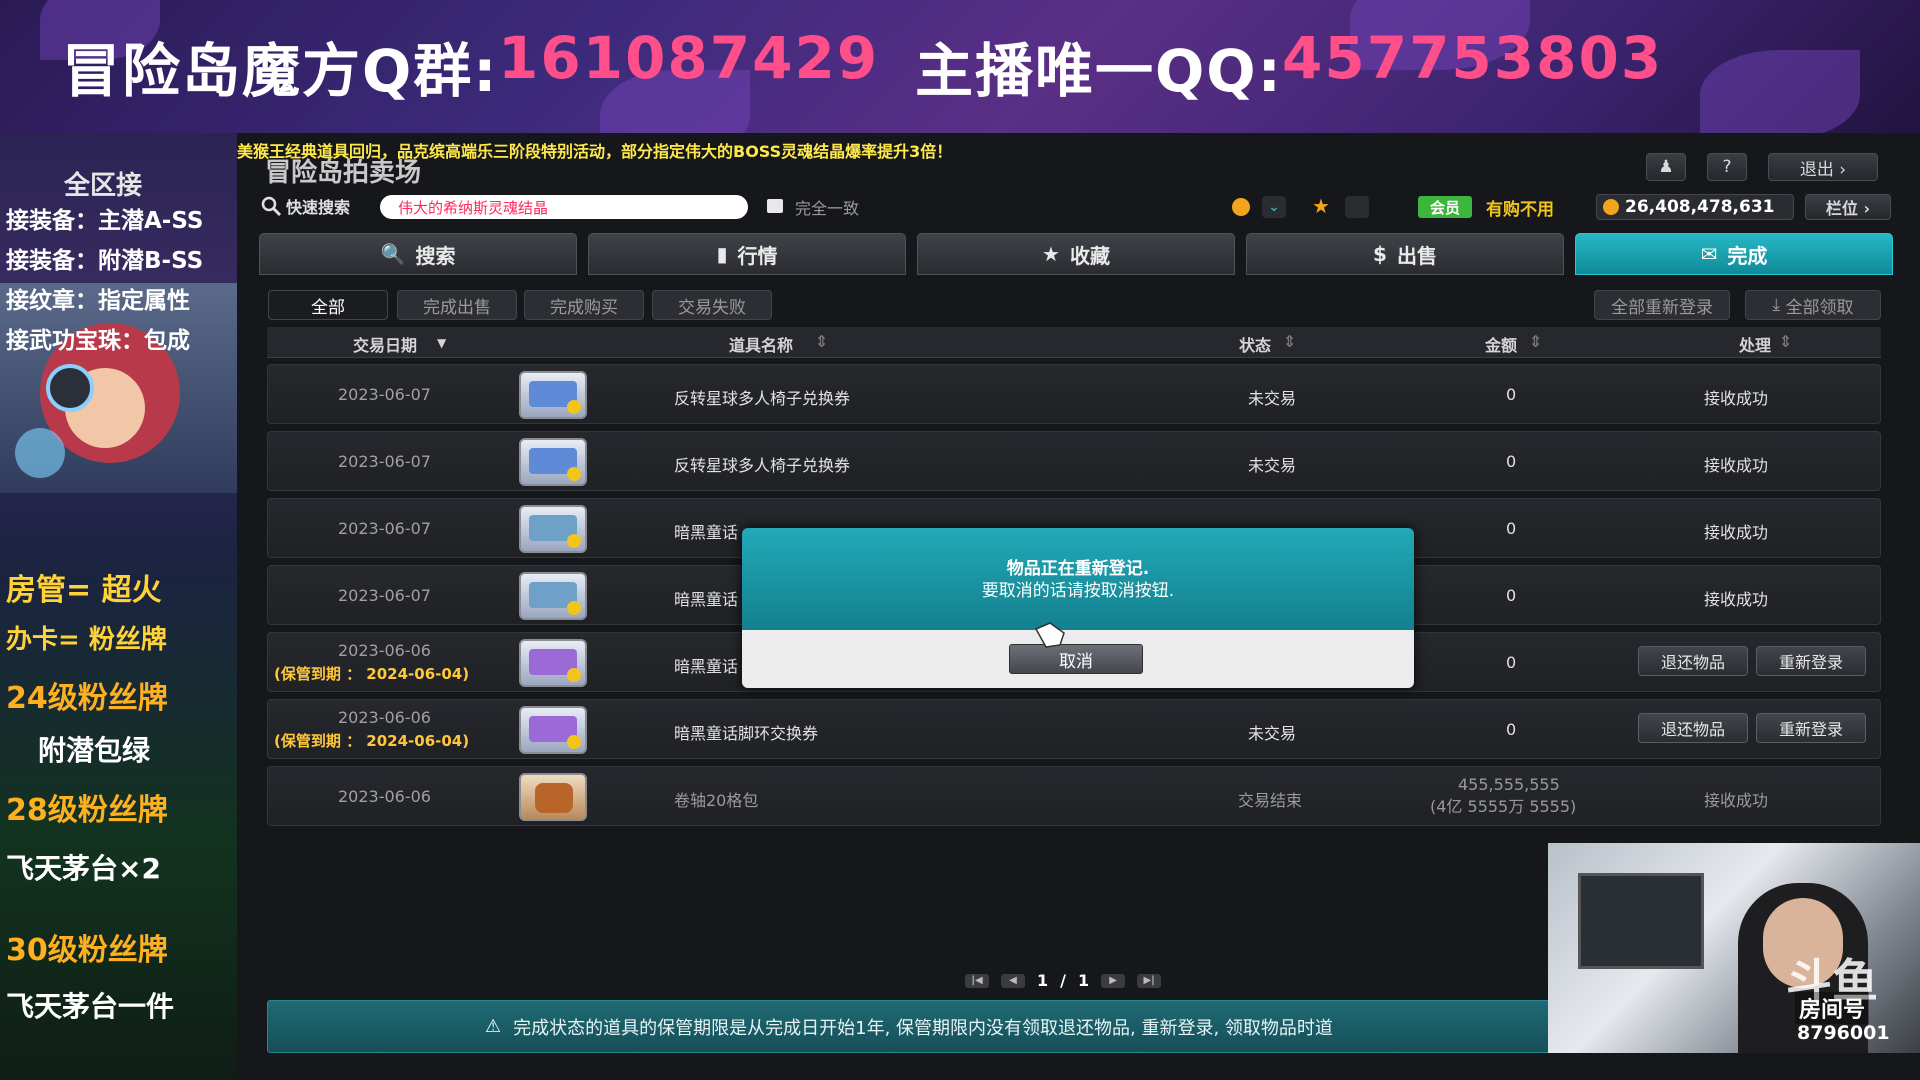 This screenshot has width=1920, height=1080. I want to click on exact-match-label: 完全一致, so click(827, 208).